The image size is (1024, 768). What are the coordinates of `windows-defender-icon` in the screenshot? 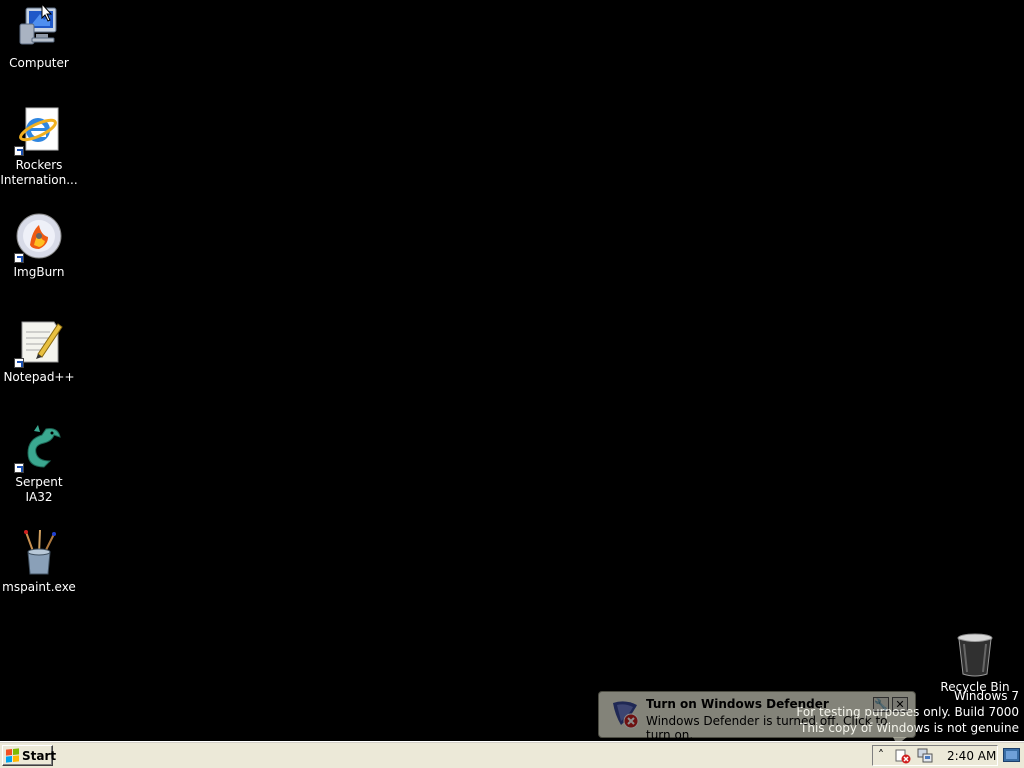 It's located at (625, 713).